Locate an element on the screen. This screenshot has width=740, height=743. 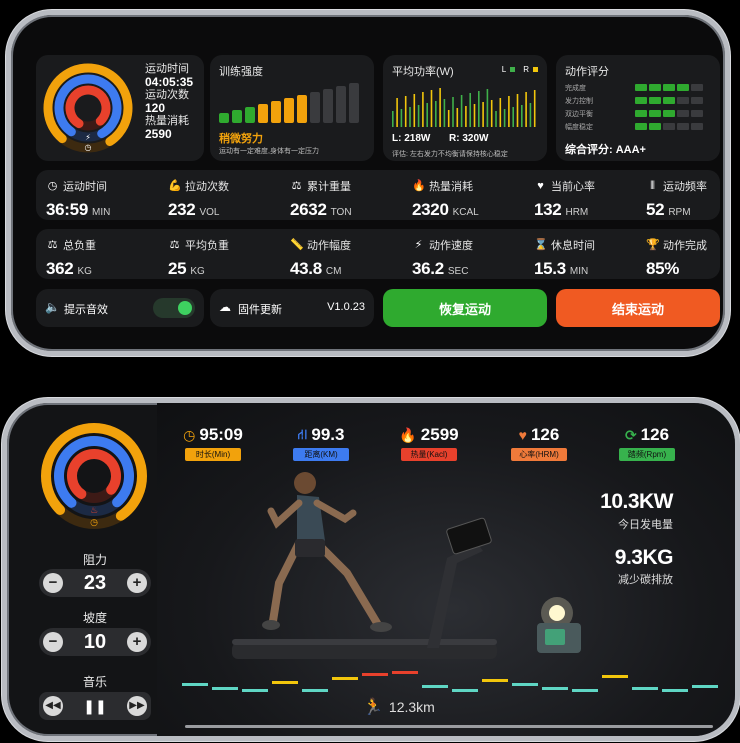
stat-label: 总负重 is located at coordinates (79, 246).